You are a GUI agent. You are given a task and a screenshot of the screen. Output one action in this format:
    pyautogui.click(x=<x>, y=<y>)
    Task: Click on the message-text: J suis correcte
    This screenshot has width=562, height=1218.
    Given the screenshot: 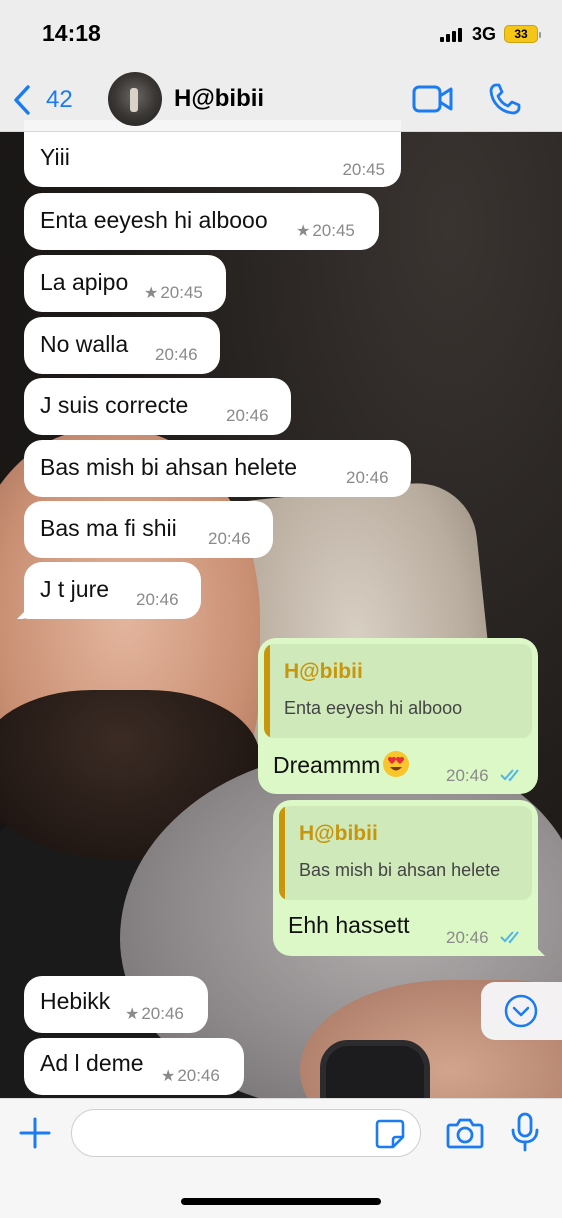 What is the action you would take?
    pyautogui.click(x=114, y=405)
    